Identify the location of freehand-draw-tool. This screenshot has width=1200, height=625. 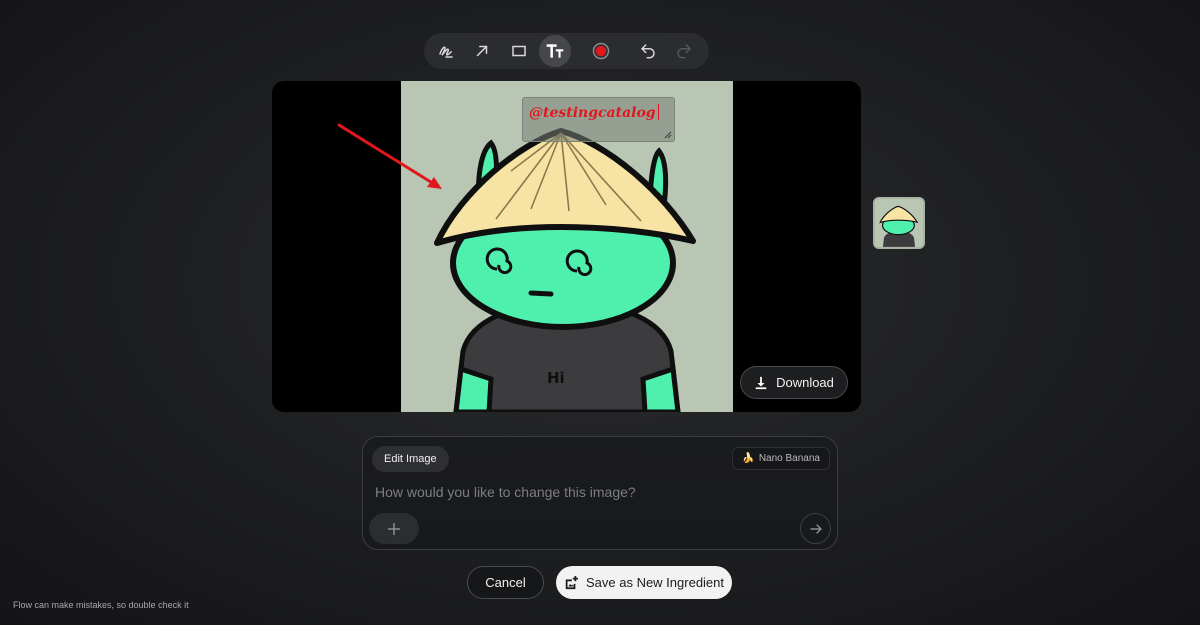
(445, 51).